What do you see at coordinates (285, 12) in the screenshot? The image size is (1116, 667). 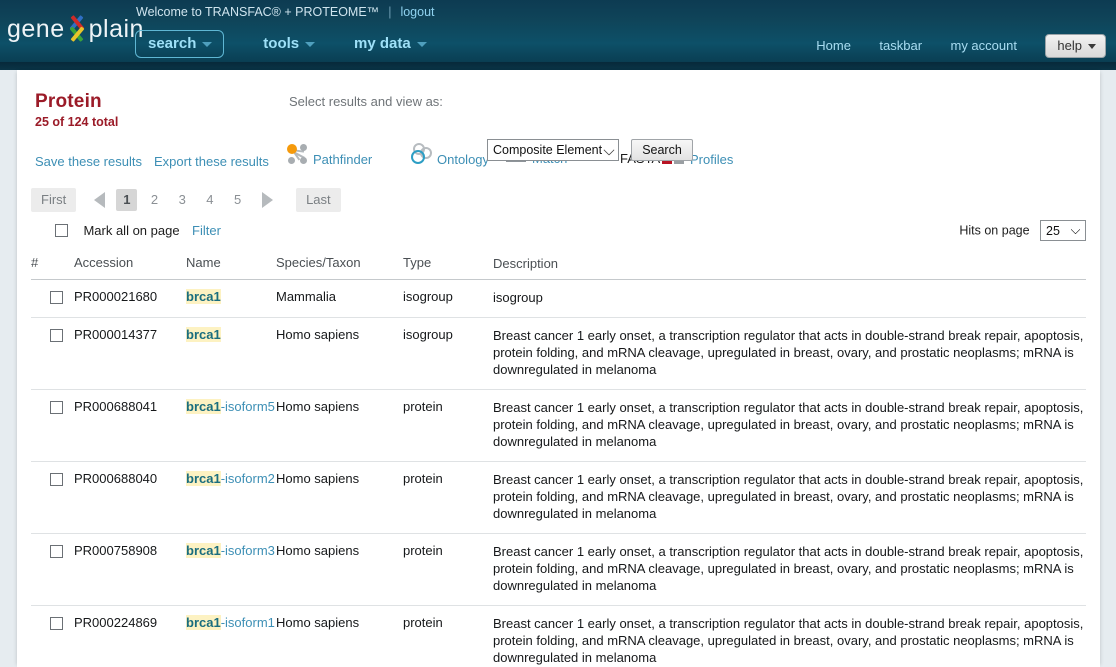 I see `welcome-message: Welcome to TRANSFAC® + PROTEOME™ | logout` at bounding box center [285, 12].